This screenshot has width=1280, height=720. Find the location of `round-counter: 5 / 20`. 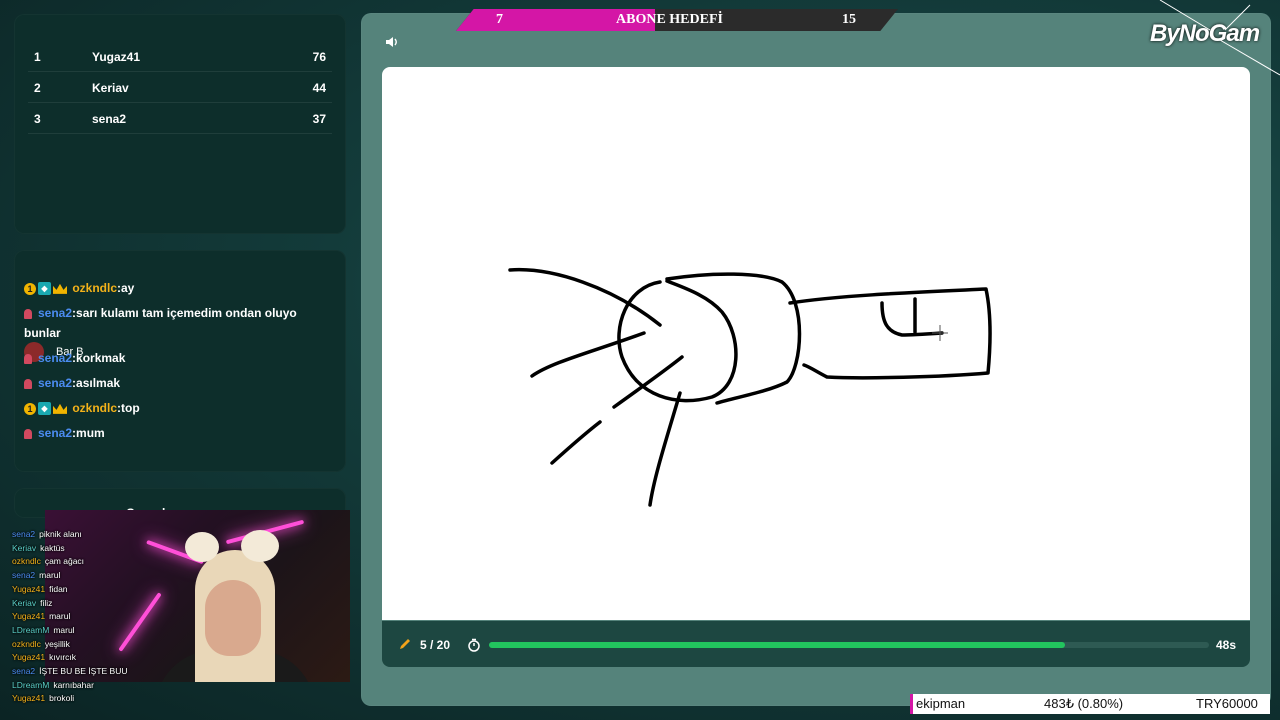

round-counter: 5 / 20 is located at coordinates (435, 645).